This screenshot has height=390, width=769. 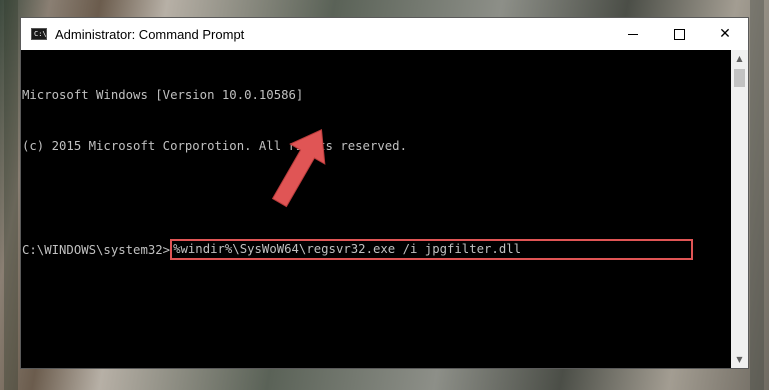 What do you see at coordinates (739, 78) in the screenshot?
I see `scroll-thumb` at bounding box center [739, 78].